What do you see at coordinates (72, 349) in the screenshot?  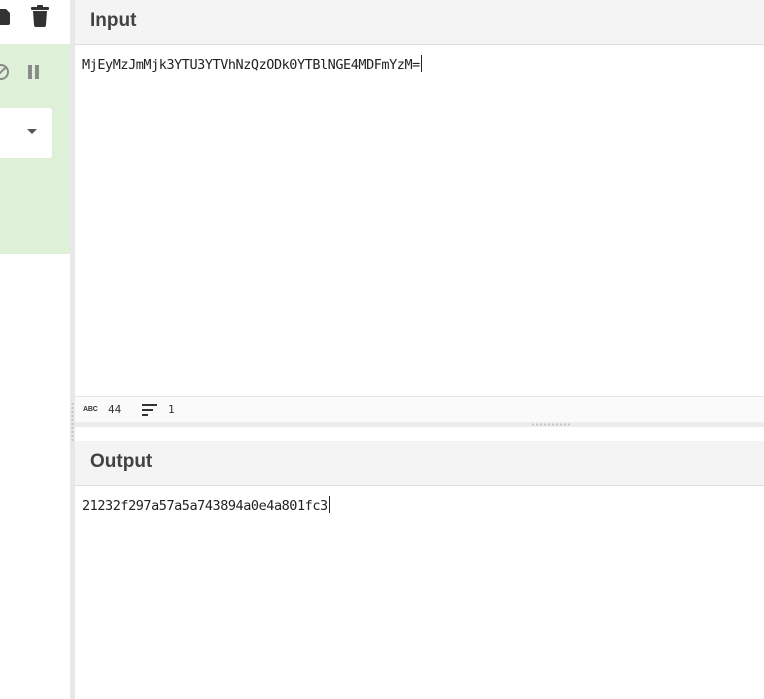 I see `pane-gutter` at bounding box center [72, 349].